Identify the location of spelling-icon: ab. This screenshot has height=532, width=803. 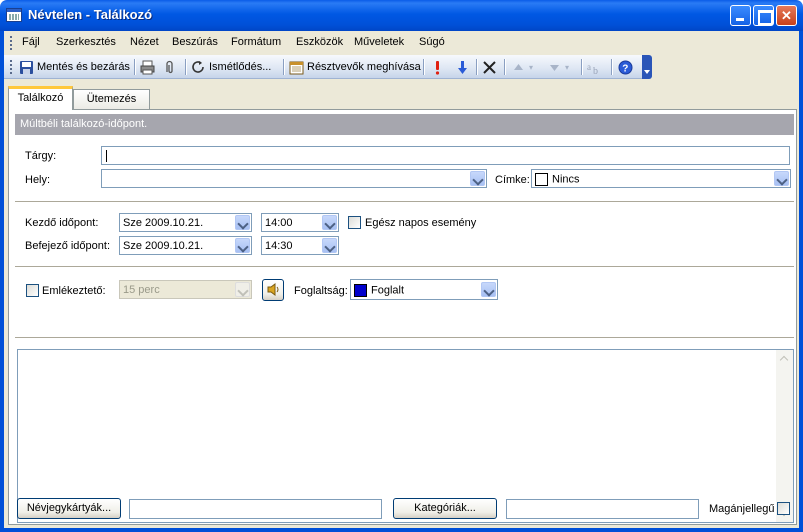
(594, 68).